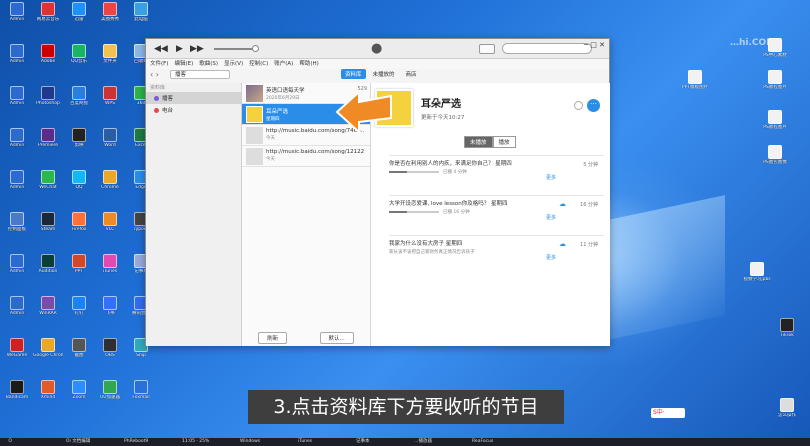  Describe the element at coordinates (195, 442) in the screenshot. I see `taskbar-item: 11:05 · 25%` at that location.